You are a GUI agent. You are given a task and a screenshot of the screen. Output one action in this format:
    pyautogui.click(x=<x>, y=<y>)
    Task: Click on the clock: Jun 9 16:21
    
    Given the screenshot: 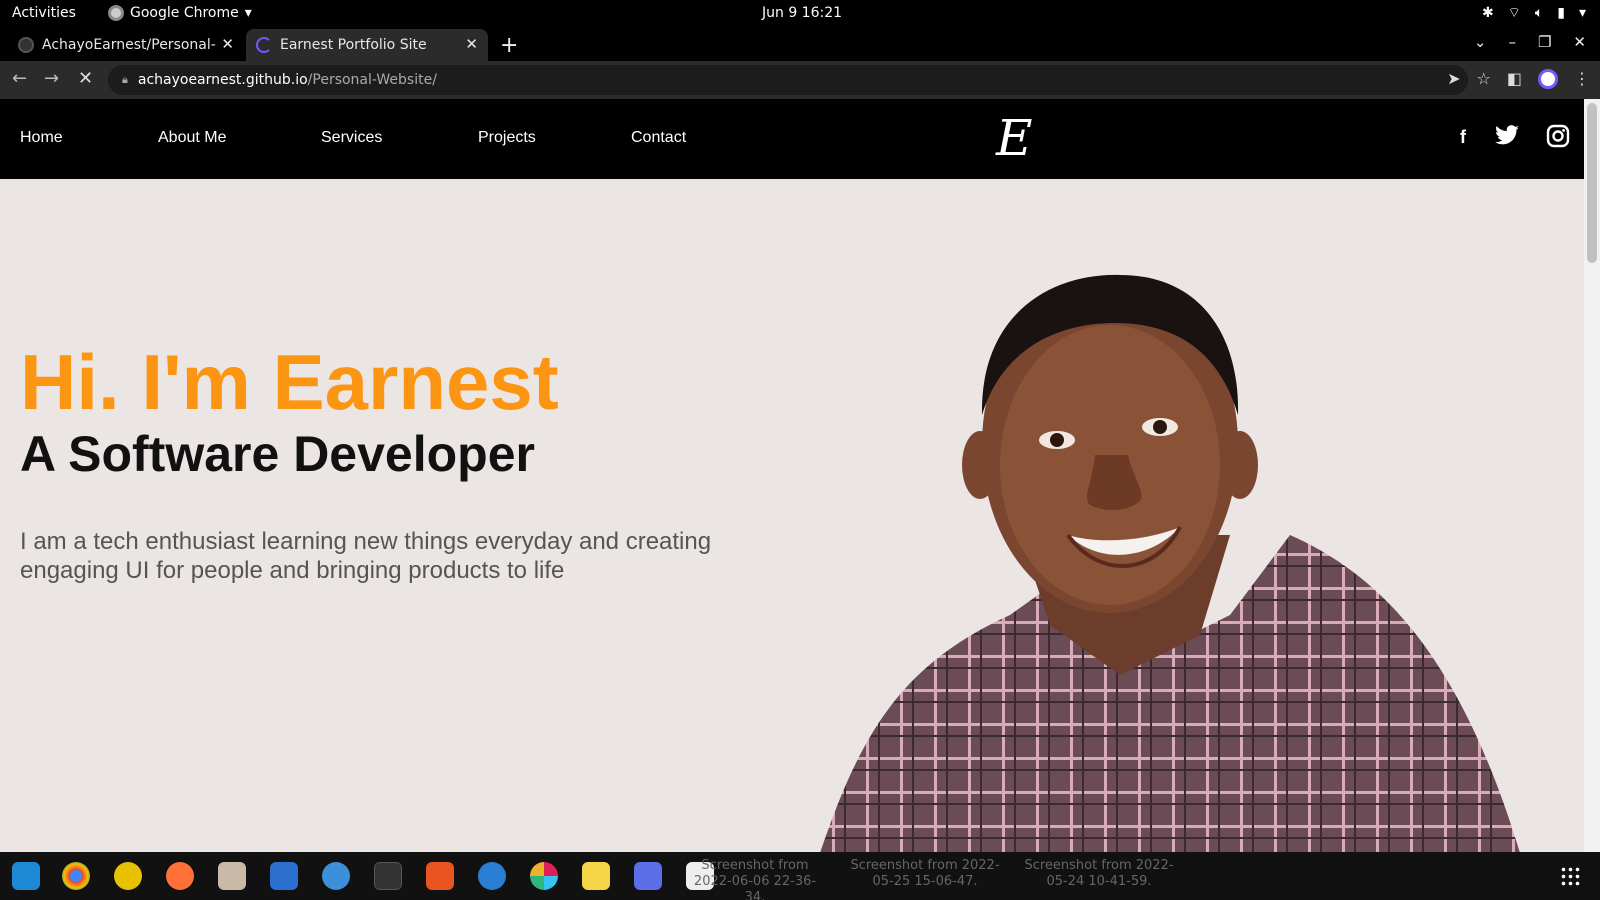 What is the action you would take?
    pyautogui.click(x=802, y=13)
    